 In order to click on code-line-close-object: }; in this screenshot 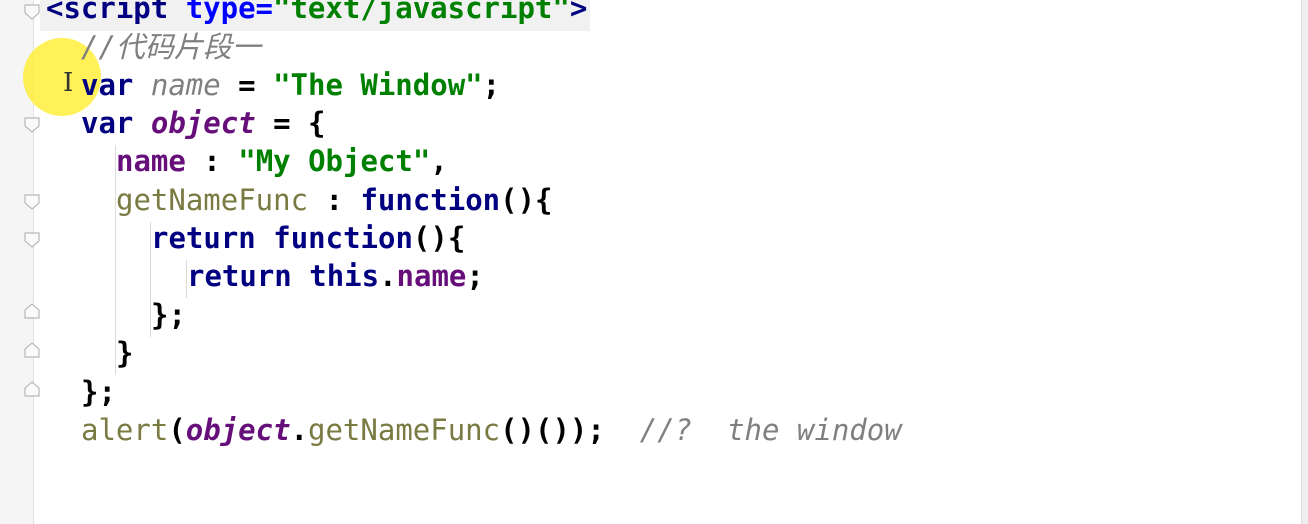, I will do `click(98, 392)`.